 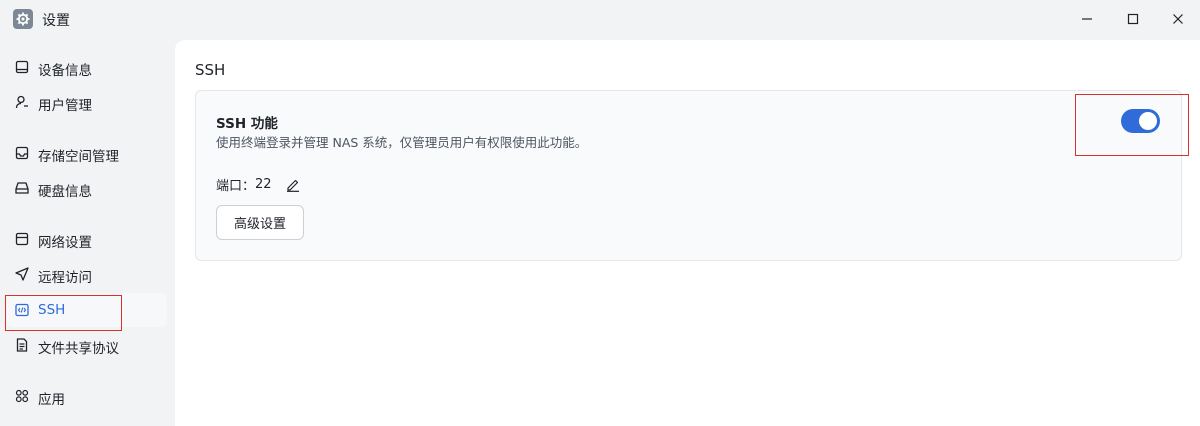 I want to click on sidebar-item-storage: 存储空间管理, so click(x=87, y=153).